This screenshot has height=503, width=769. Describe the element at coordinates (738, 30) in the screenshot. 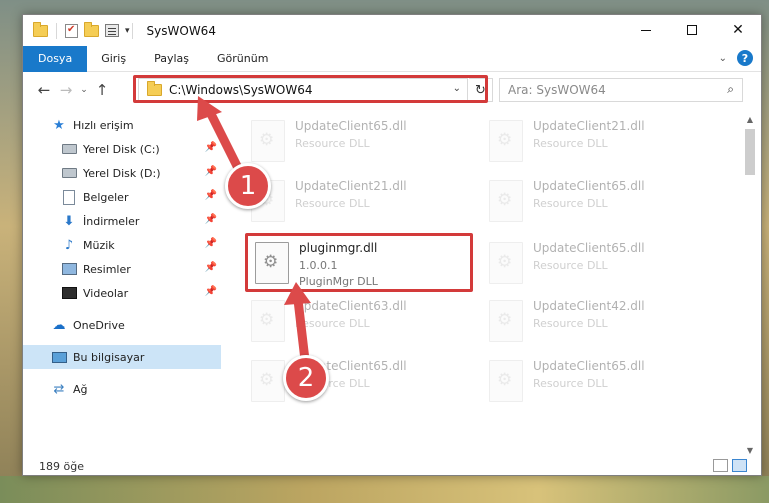

I see `close-button: ✕` at that location.